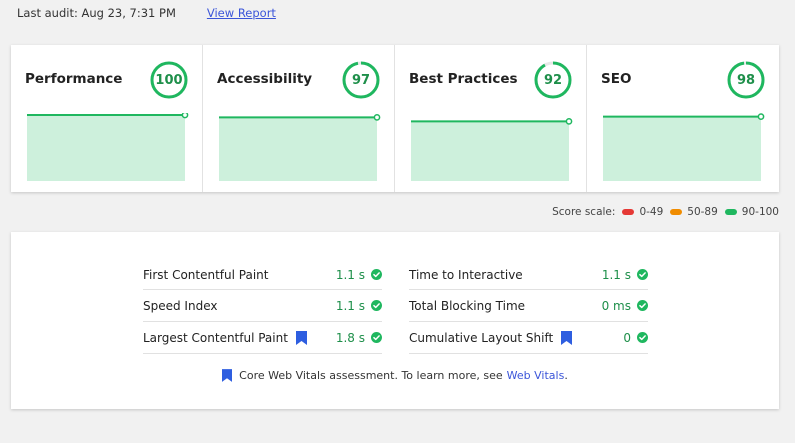  I want to click on metric-row-cls: Cumulative Layout Shift 0, so click(528, 338).